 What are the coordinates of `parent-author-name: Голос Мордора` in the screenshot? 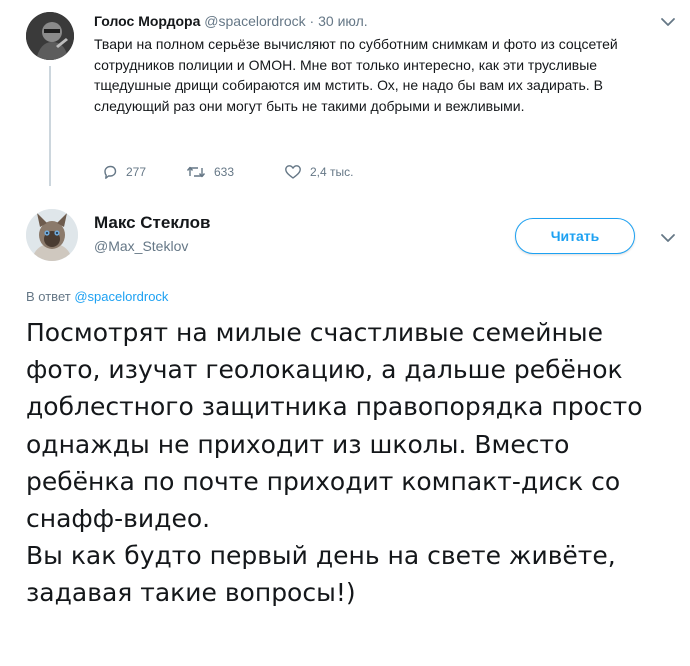 It's located at (147, 21).